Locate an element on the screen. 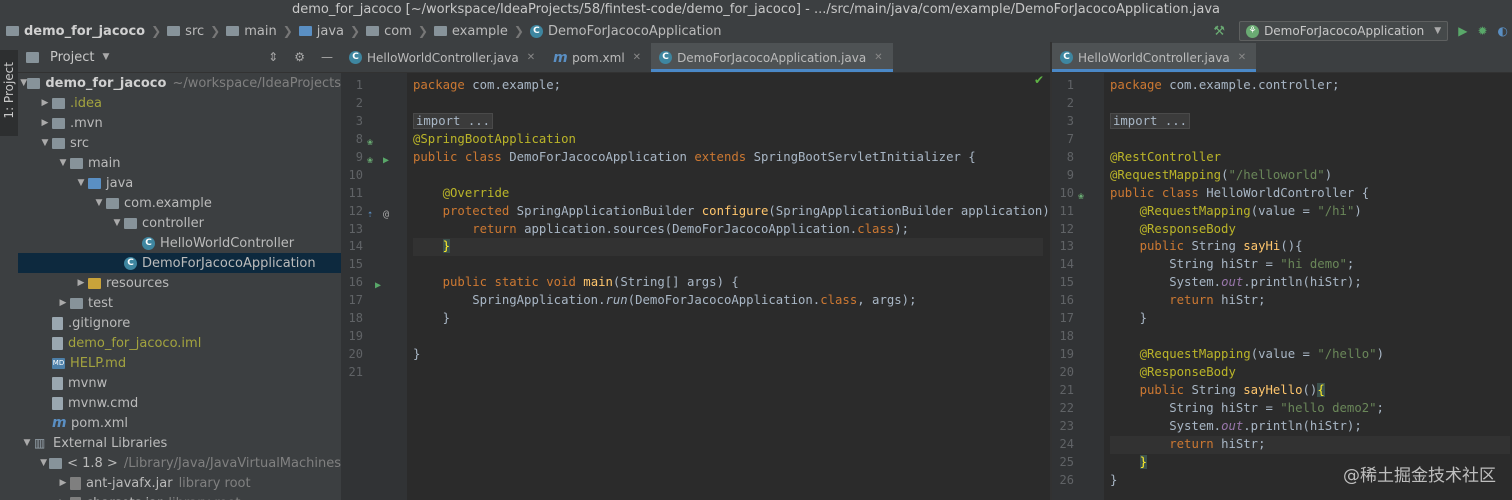  code-line: @SpringBootApplication is located at coordinates (728, 140).